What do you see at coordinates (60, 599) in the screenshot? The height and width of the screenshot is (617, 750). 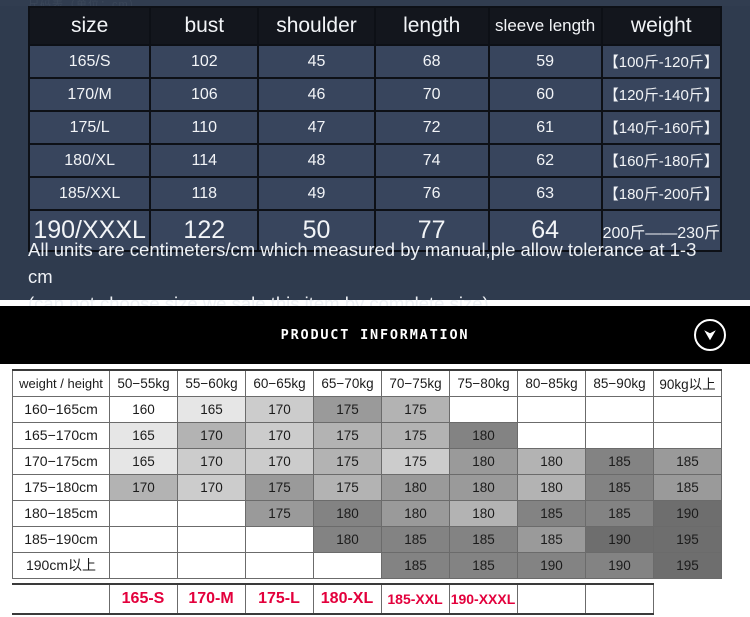 I see `legend-spacer` at bounding box center [60, 599].